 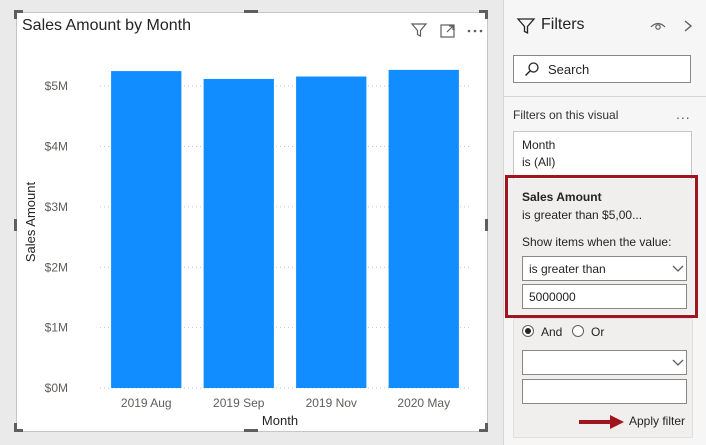 What do you see at coordinates (423, 403) in the screenshot?
I see `x-tick-label: 2020 May` at bounding box center [423, 403].